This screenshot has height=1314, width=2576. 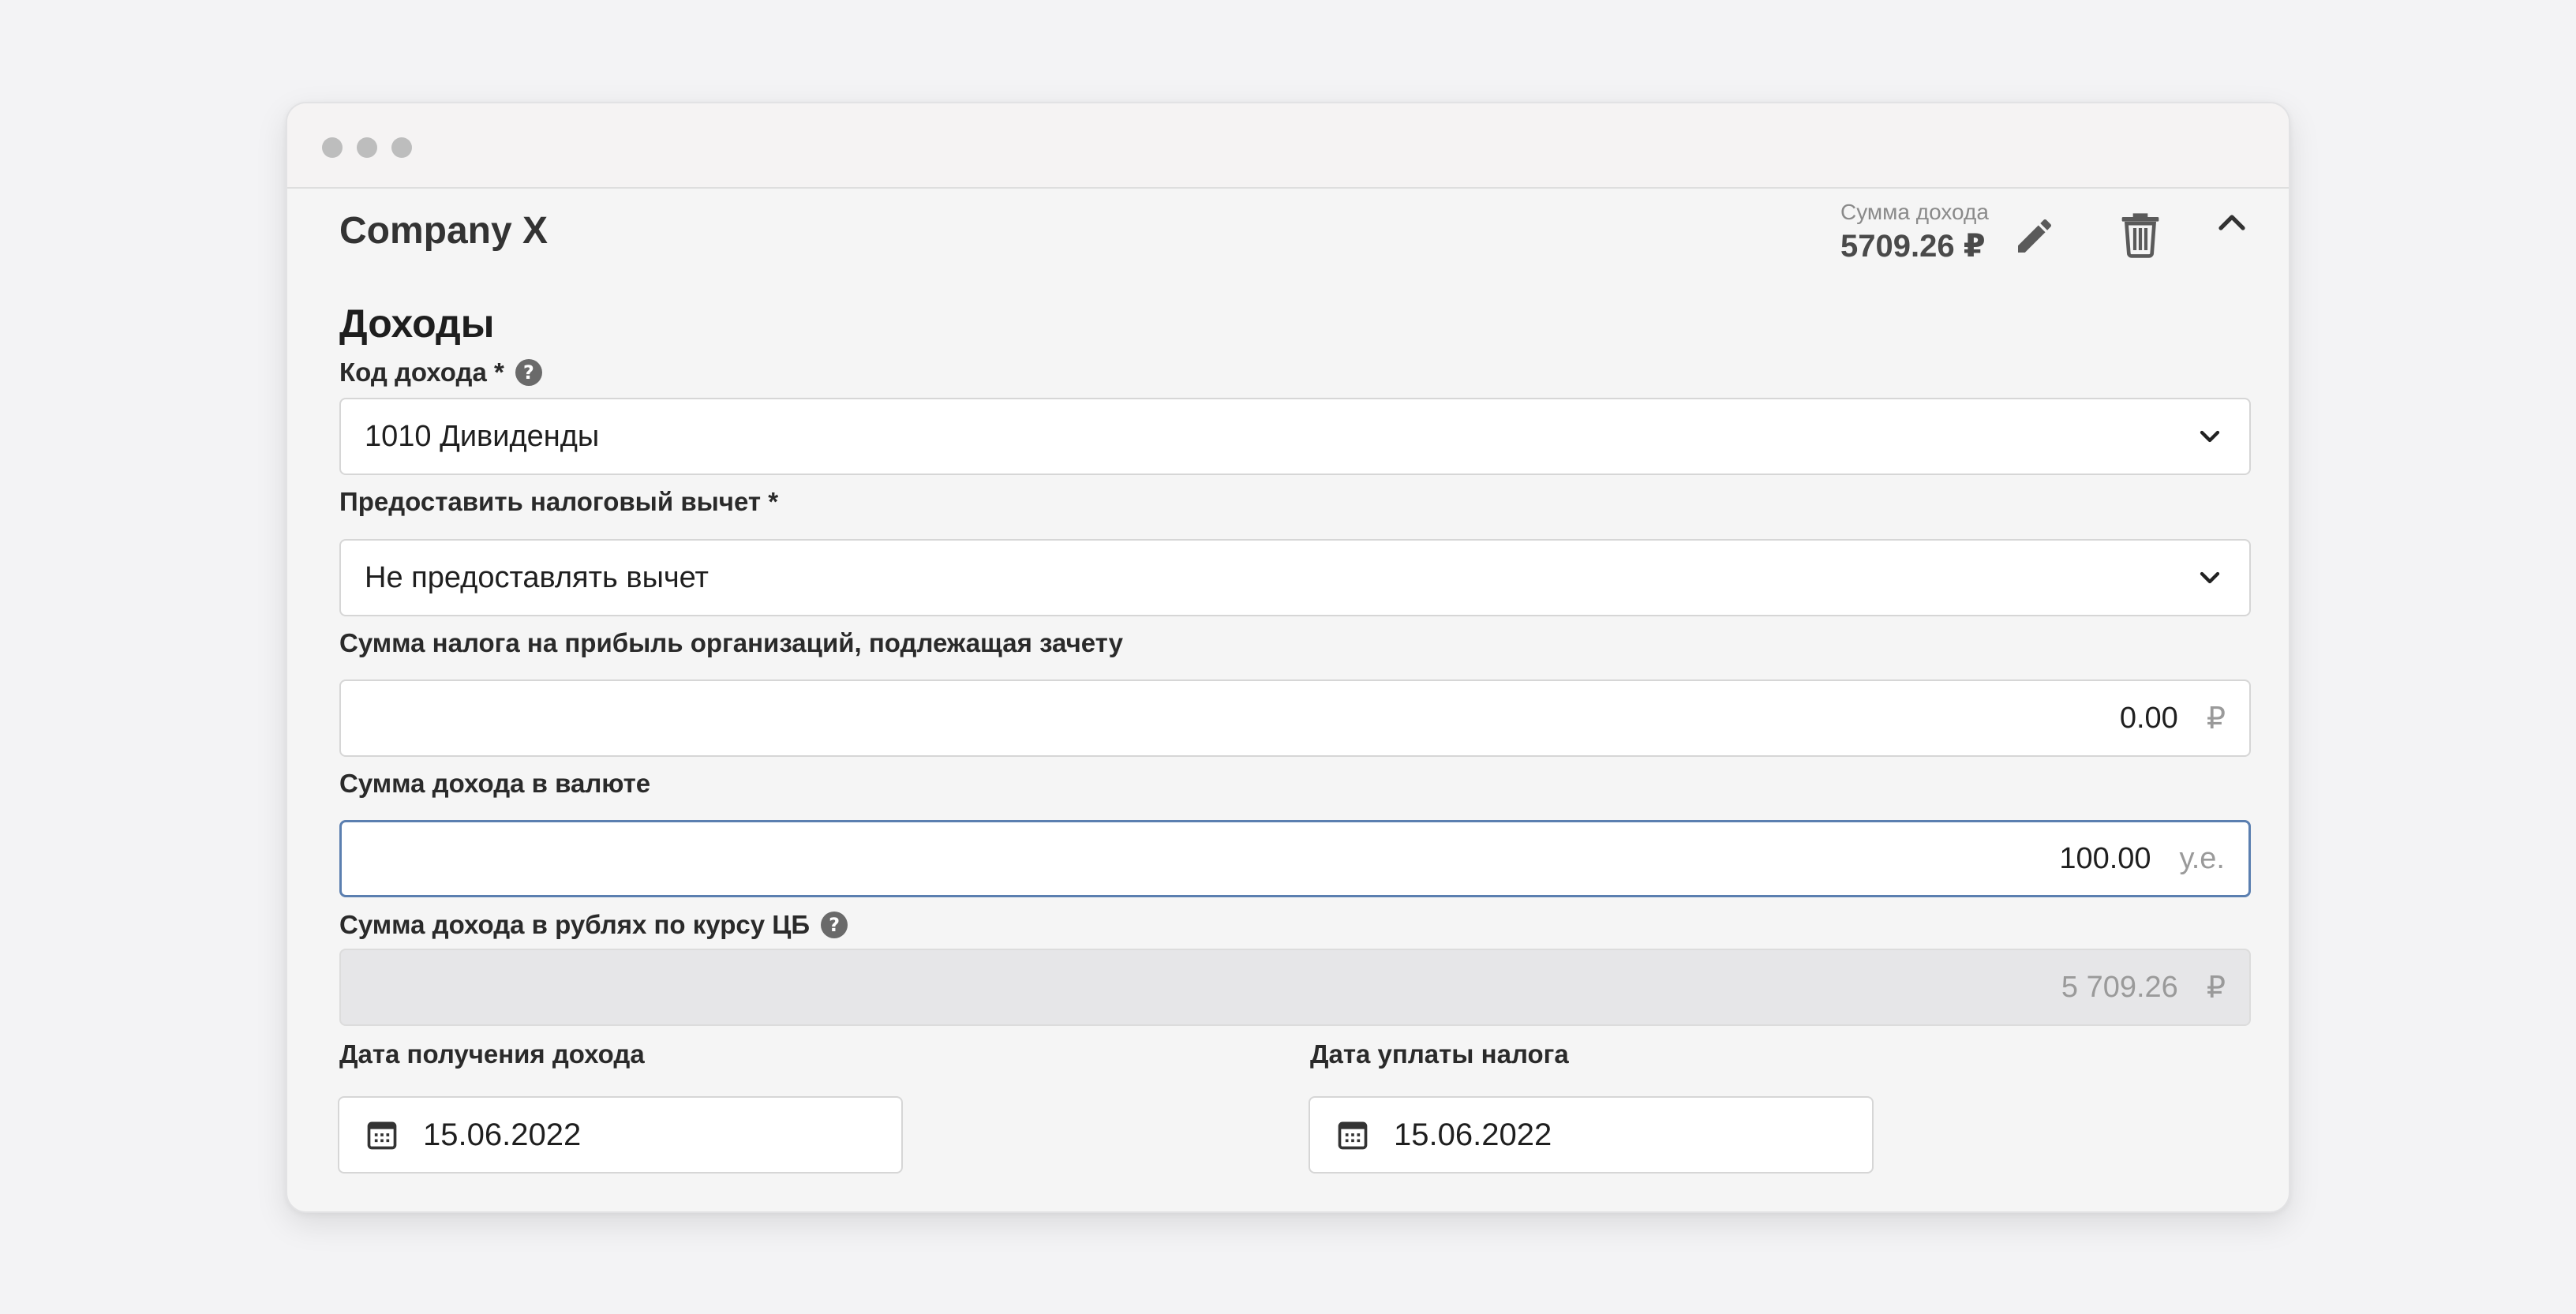 I want to click on income-date-label: Дата получения дохода, so click(x=492, y=1054).